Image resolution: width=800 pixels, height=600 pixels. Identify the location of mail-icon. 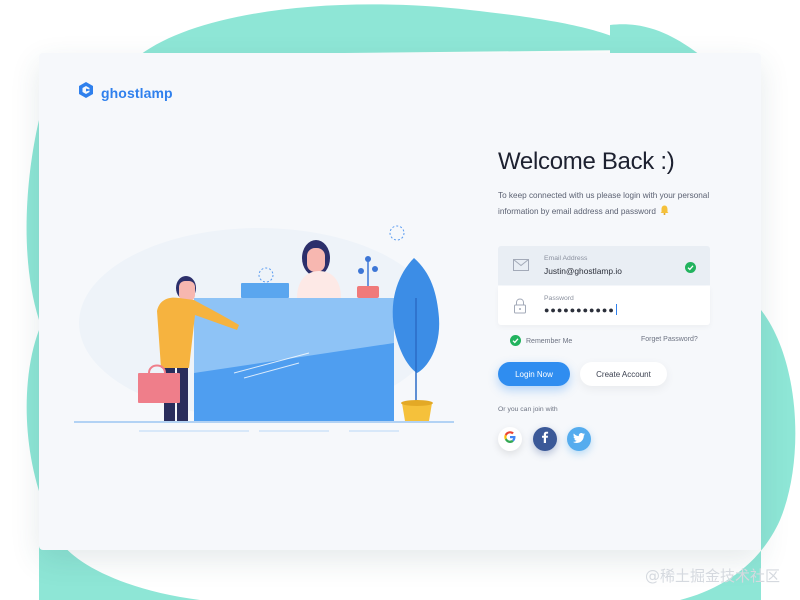
(521, 267).